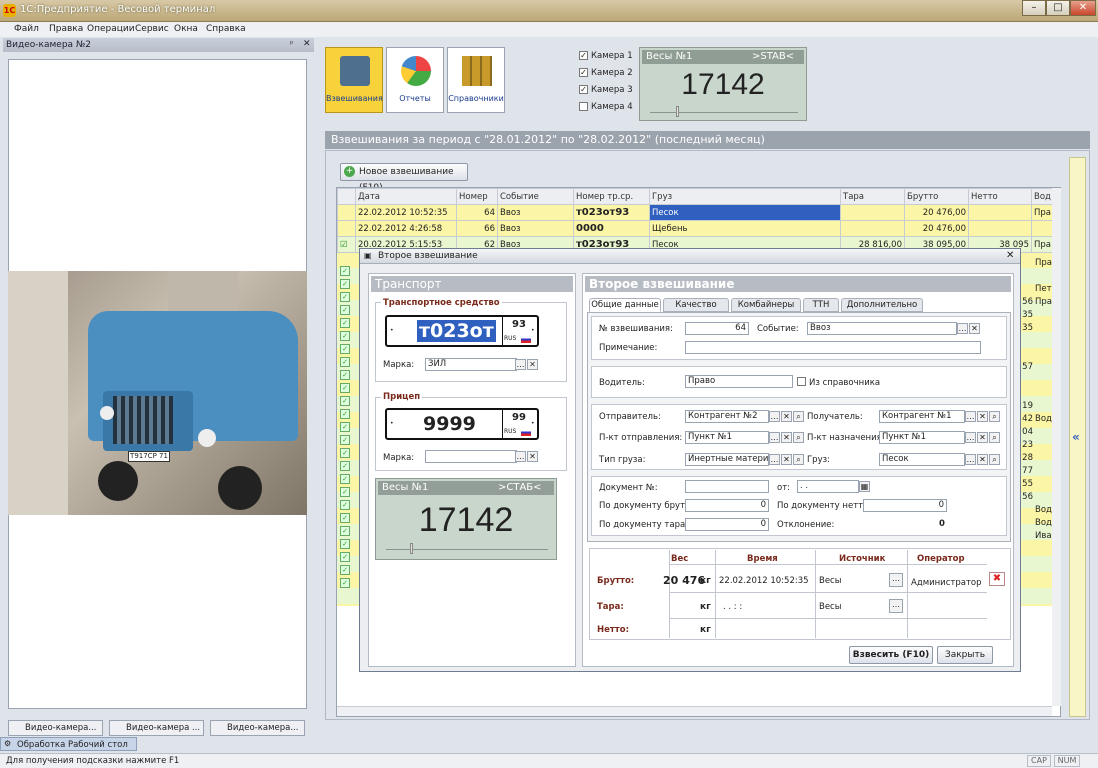  What do you see at coordinates (1010, 255) in the screenshot?
I see `dialog-close-icon: ✕` at bounding box center [1010, 255].